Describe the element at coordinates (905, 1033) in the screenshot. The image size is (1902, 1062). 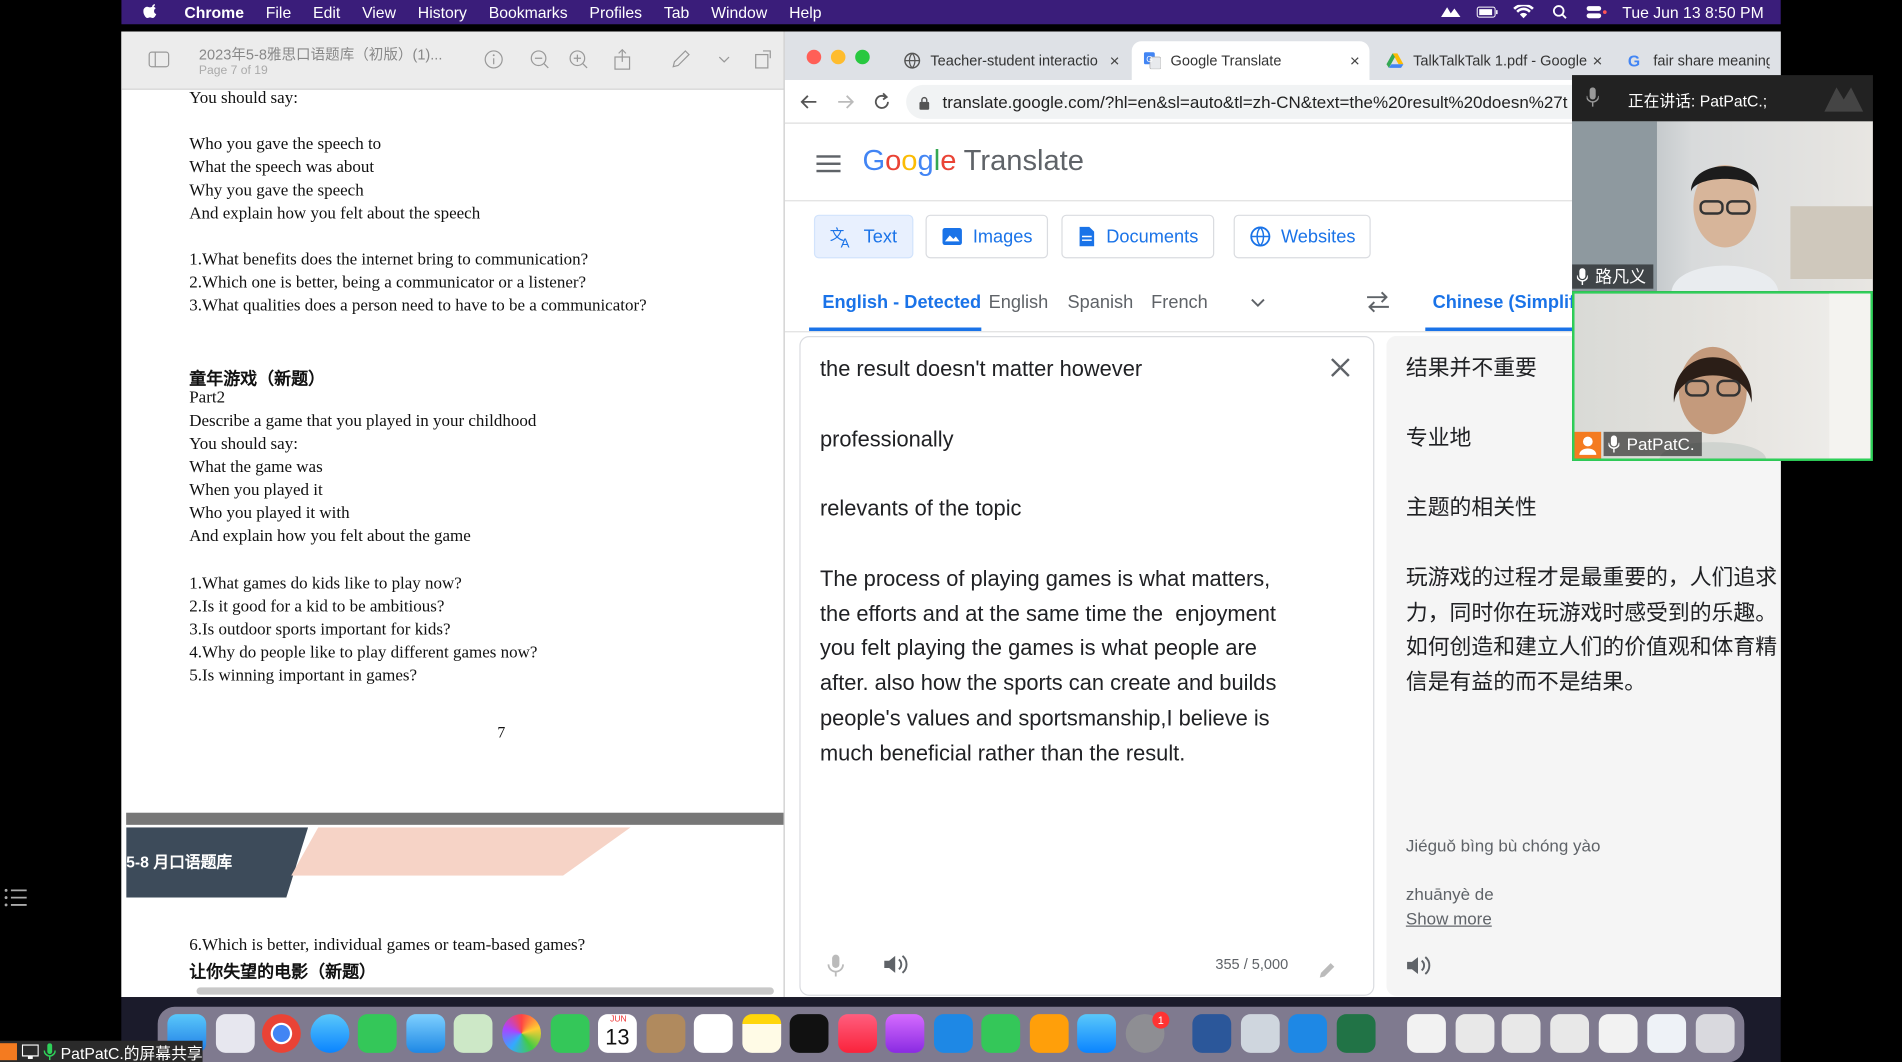
I see `podcasts-icon` at that location.